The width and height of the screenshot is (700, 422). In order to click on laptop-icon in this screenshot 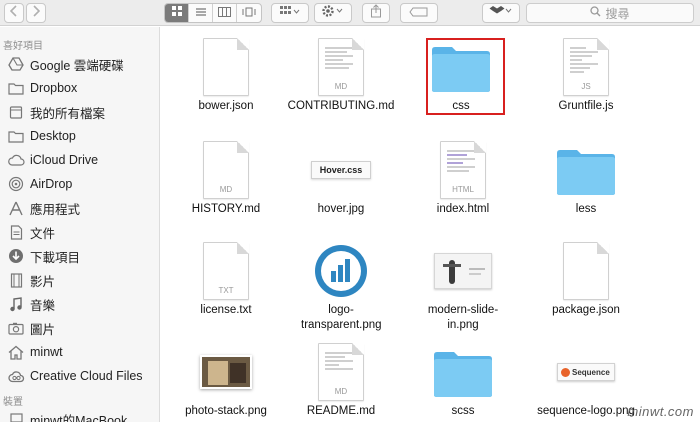, I will do `click(16, 416)`.